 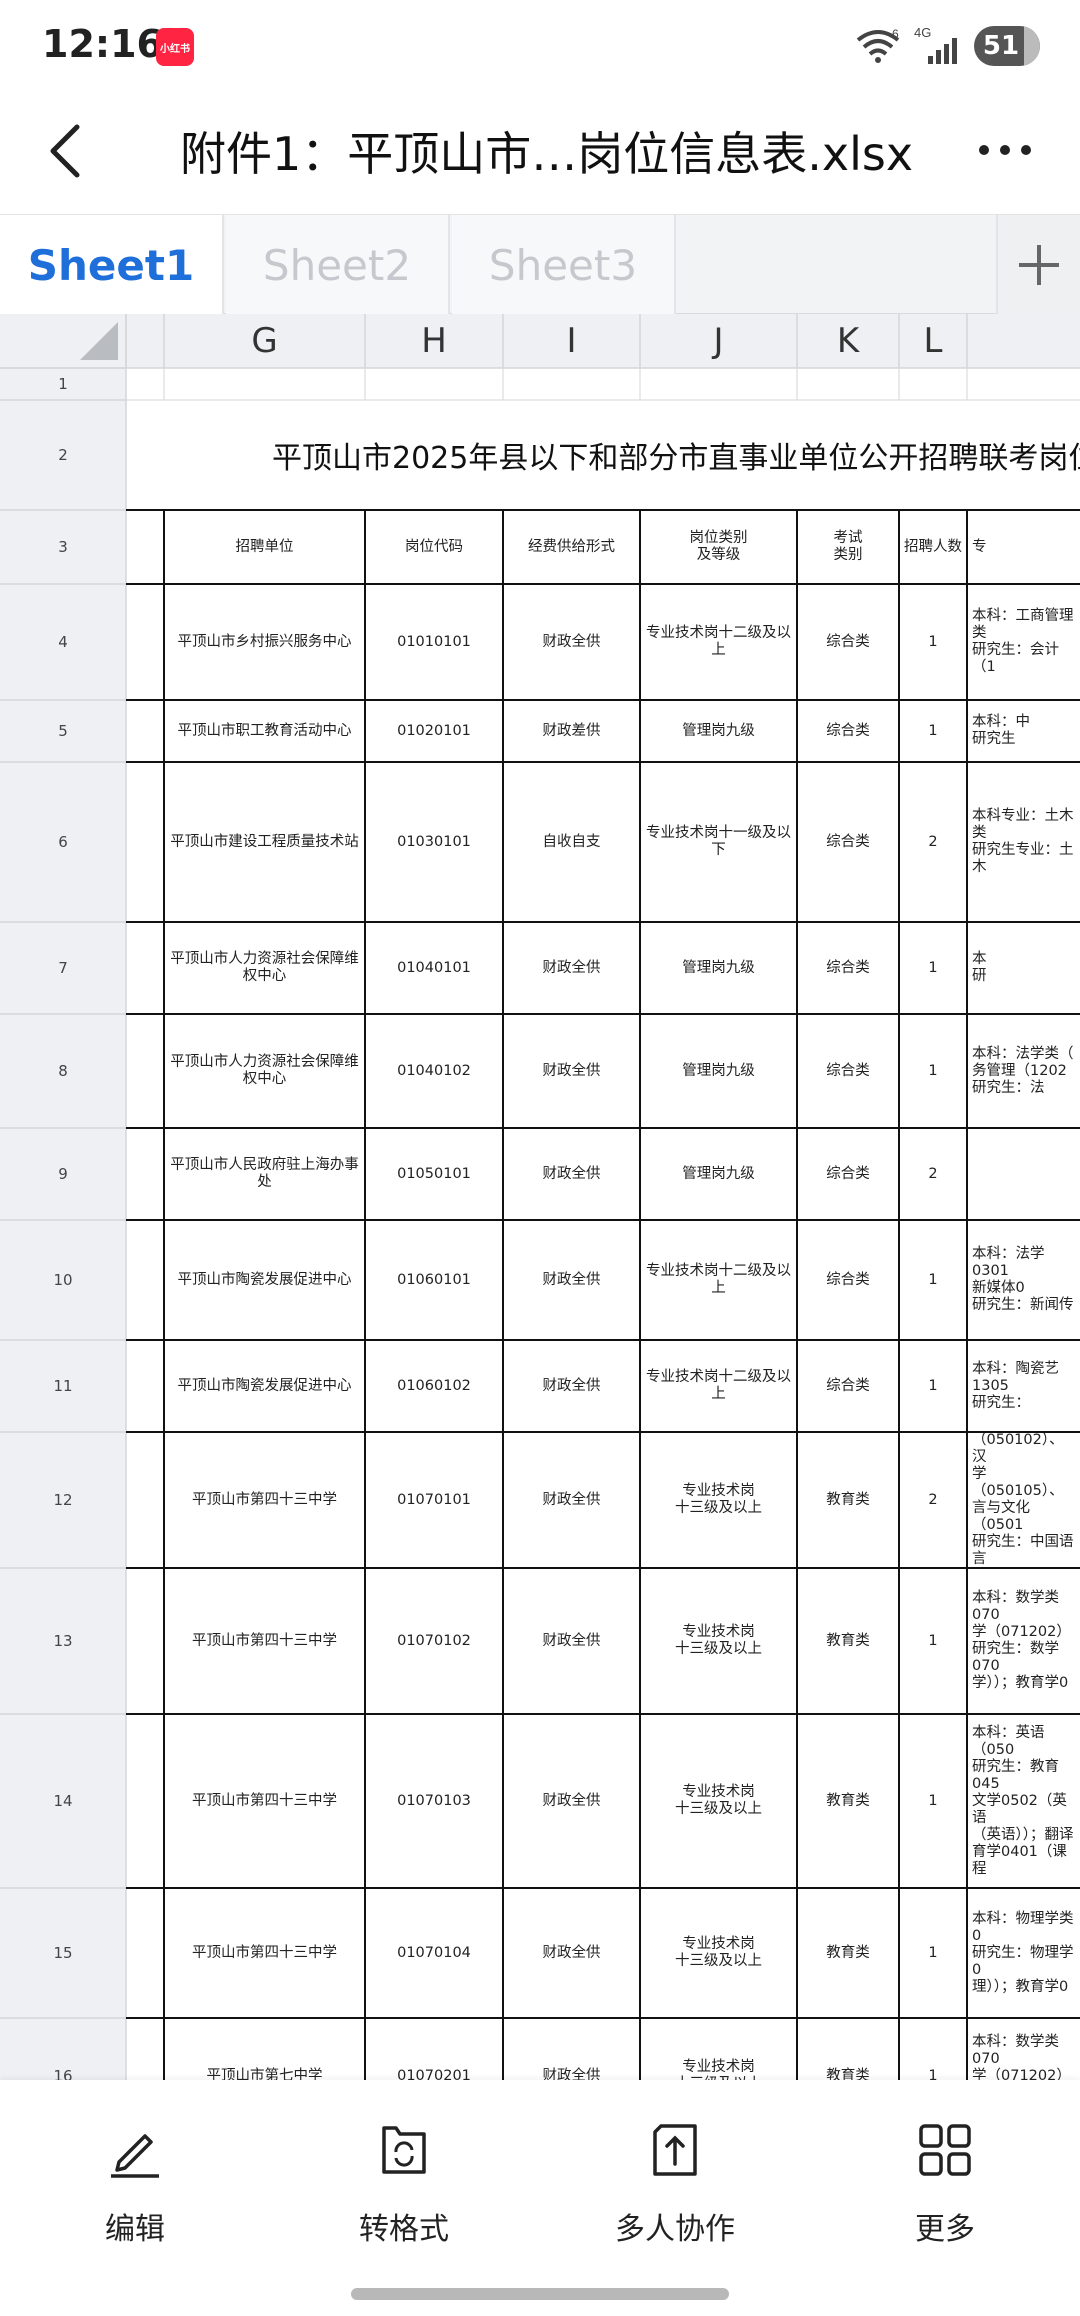 I want to click on table-cell-major: 本科：数学类070 学（071202） 研究生：数学070 学））；教育学0, so click(x=1023, y=1641).